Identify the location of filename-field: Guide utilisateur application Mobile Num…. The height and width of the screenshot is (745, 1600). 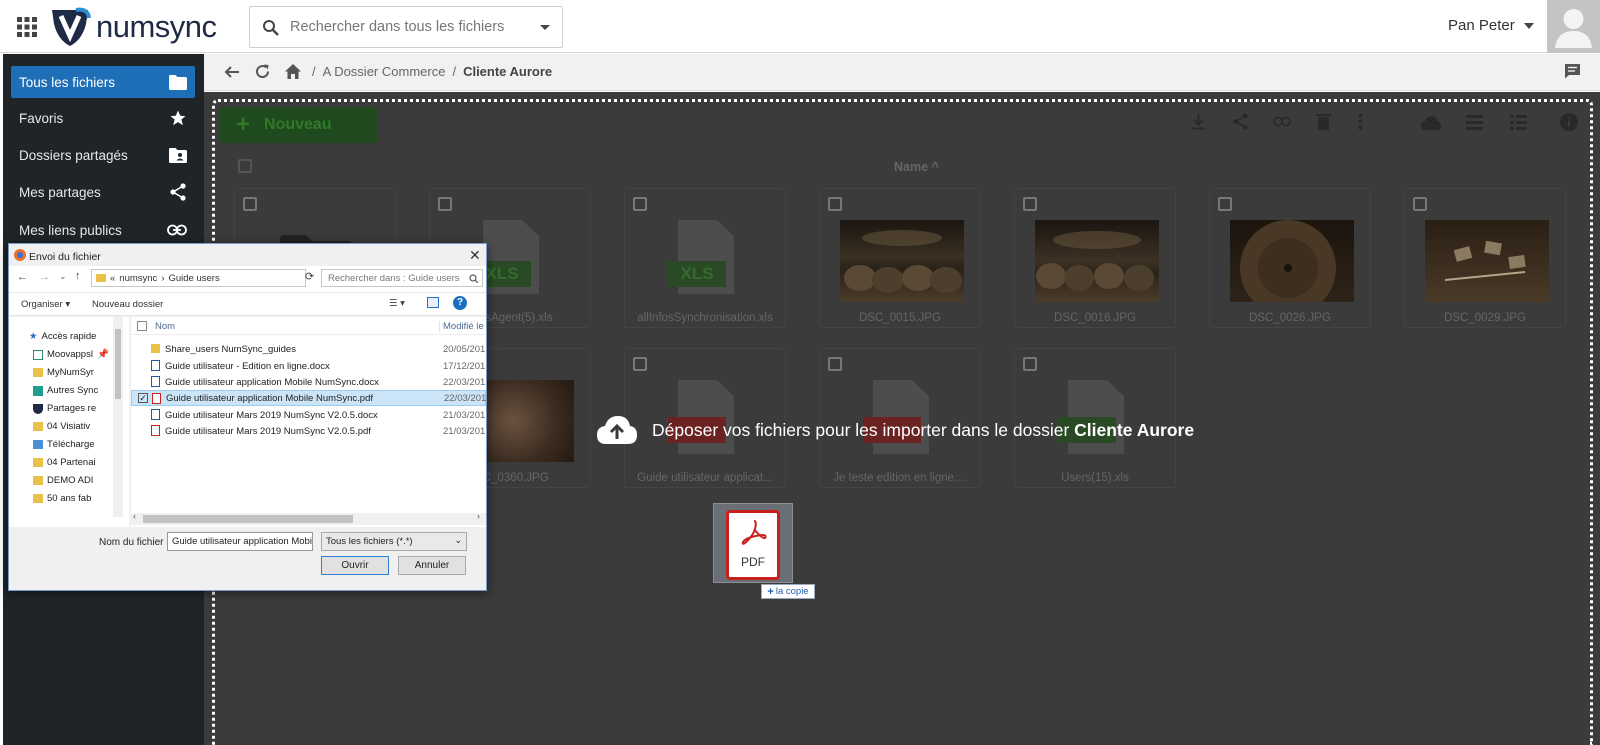
(240, 541).